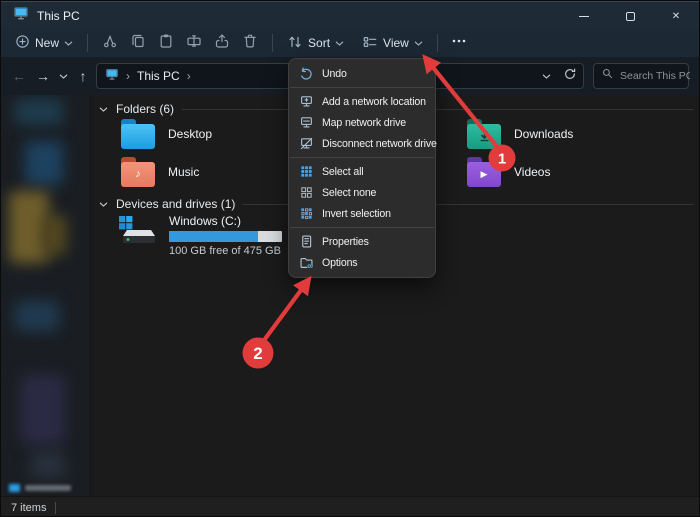  I want to click on ellipsis-icon, so click(459, 43).